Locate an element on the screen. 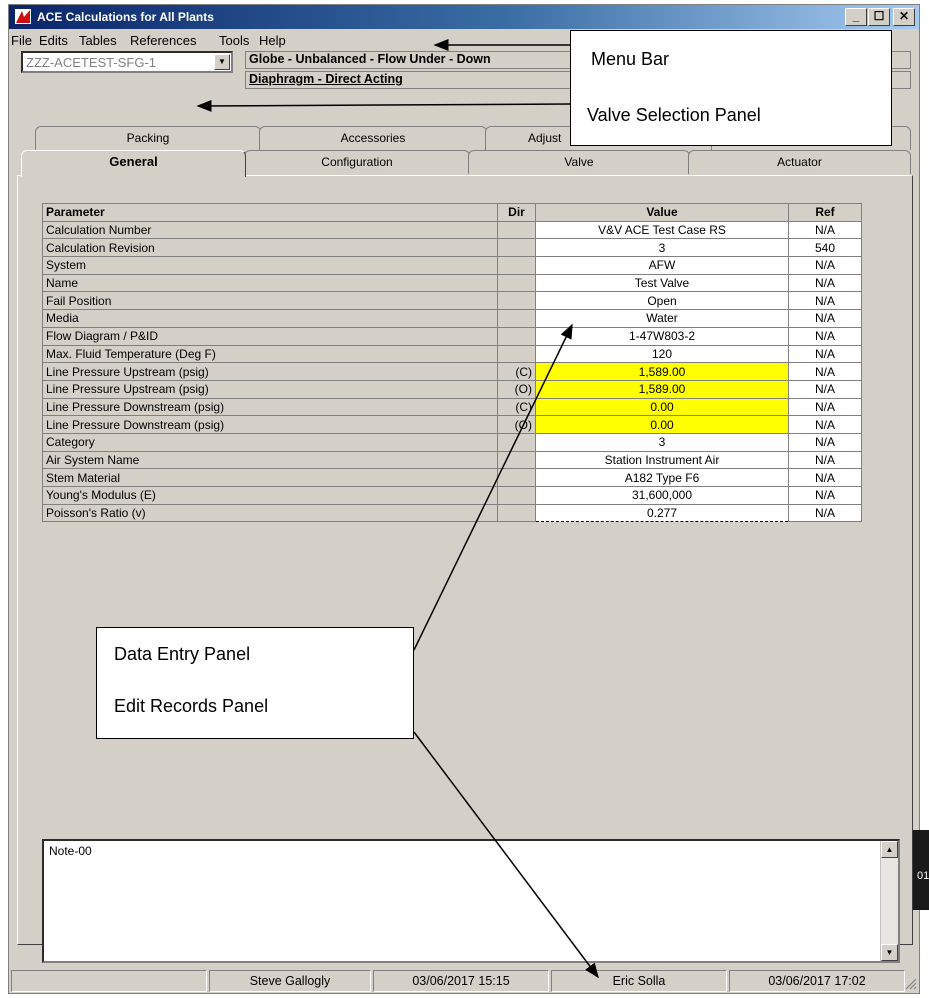 This screenshot has width=929, height=998. scroll-up-icon: ▲ is located at coordinates (889, 849).